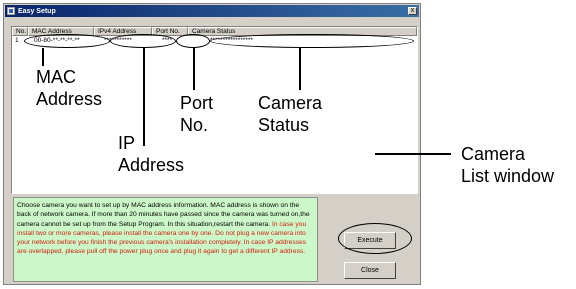 The width and height of the screenshot is (576, 289). Describe the element at coordinates (151, 154) in the screenshot. I see `ip-address-callout: IP Address` at that location.